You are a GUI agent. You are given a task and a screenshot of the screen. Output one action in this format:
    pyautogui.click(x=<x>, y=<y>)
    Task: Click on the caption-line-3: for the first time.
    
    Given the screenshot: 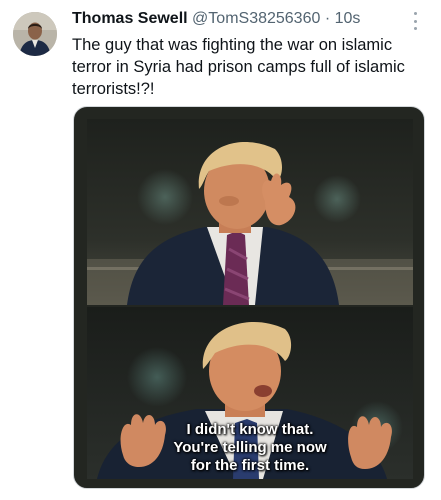 What is the action you would take?
    pyautogui.click(x=250, y=465)
    